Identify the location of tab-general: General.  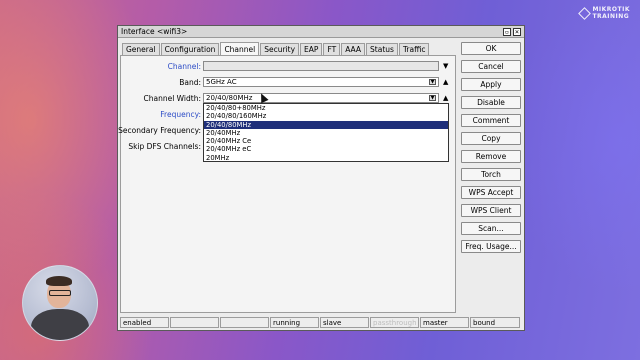
(141, 49).